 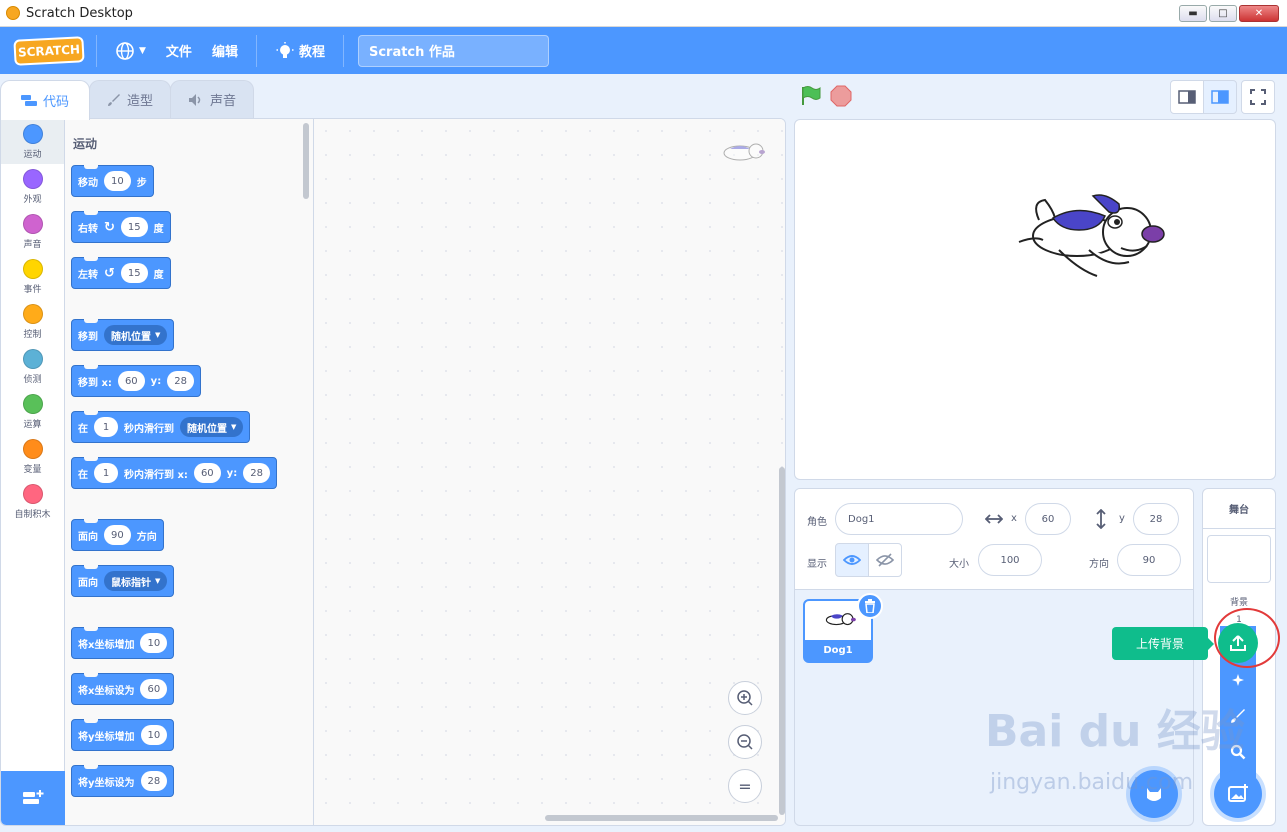 I want to click on show-sprite-button, so click(x=852, y=560).